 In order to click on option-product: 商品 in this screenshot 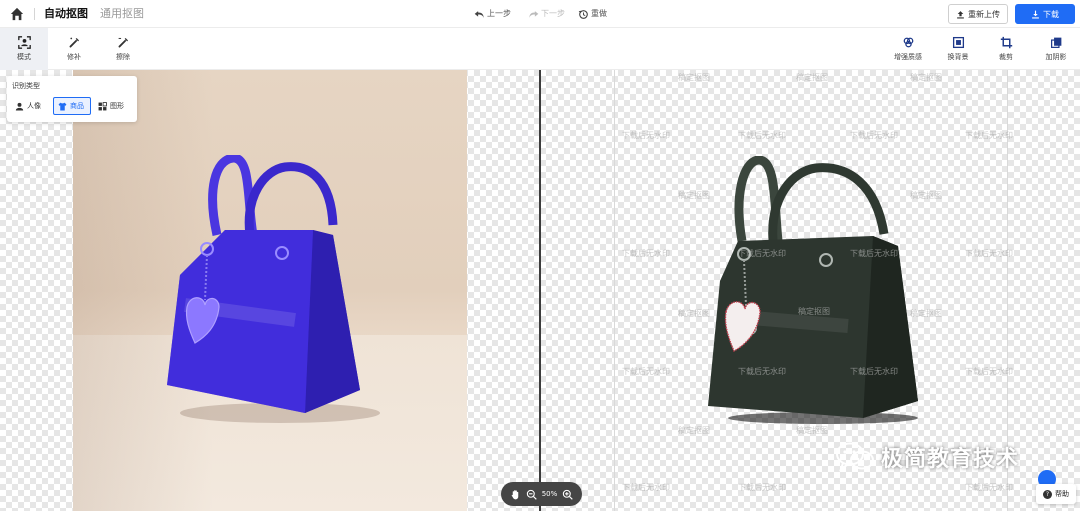, I will do `click(72, 106)`.